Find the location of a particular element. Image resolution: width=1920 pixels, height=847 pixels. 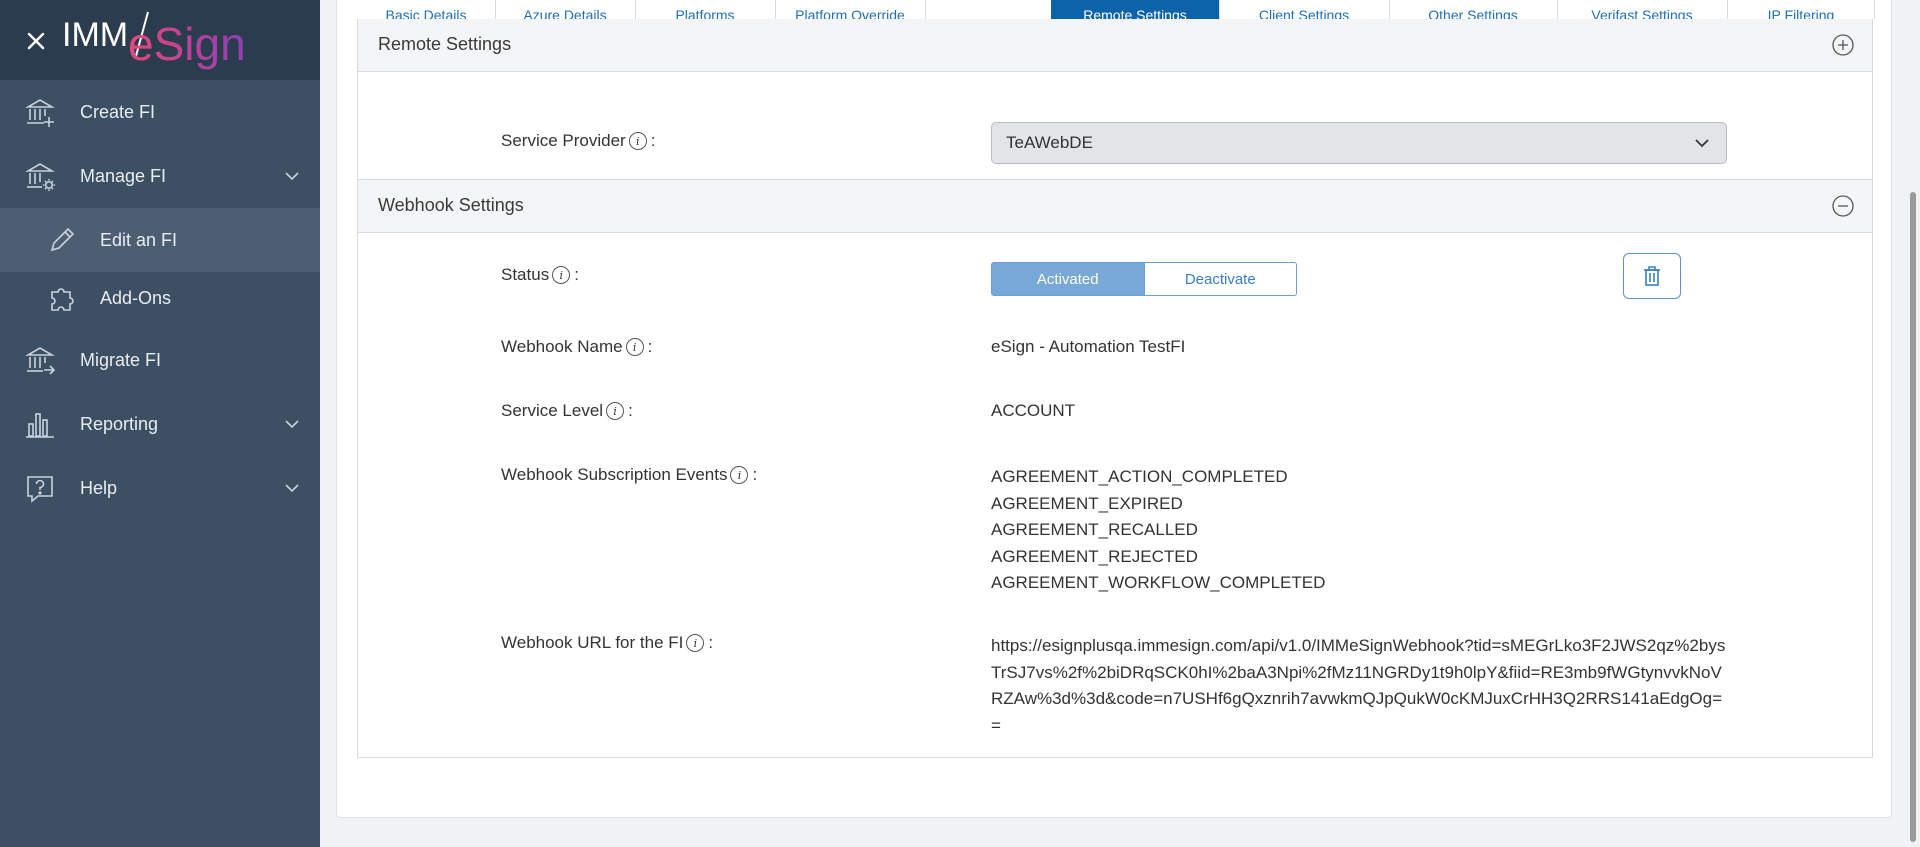

sidebar-item-label: Create FI is located at coordinates (118, 111).